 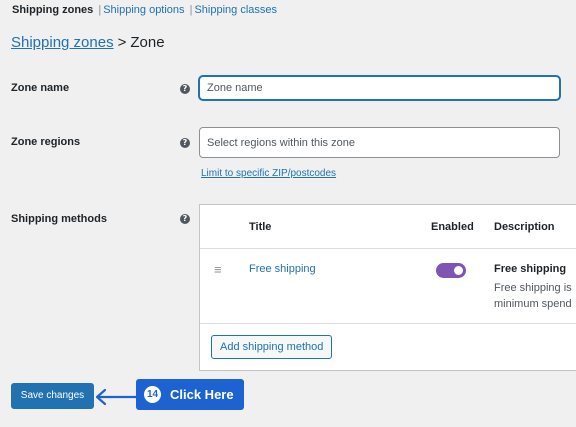 I want to click on column-header-title: Title, so click(x=260, y=227).